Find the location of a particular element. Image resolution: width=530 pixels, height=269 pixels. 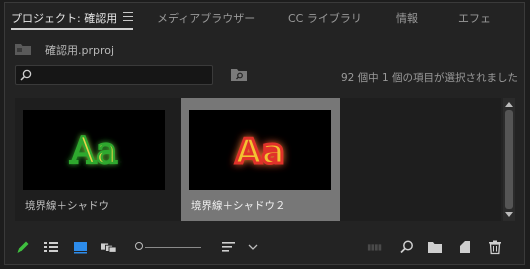

zoom-slider-handle is located at coordinates (139, 246).